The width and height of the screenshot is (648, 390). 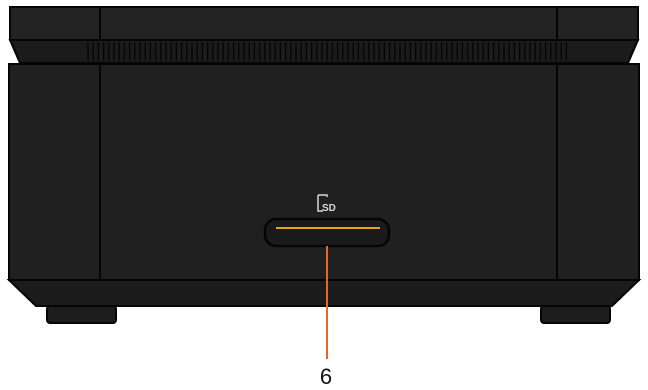 What do you see at coordinates (575, 314) in the screenshot?
I see `right-foot` at bounding box center [575, 314].